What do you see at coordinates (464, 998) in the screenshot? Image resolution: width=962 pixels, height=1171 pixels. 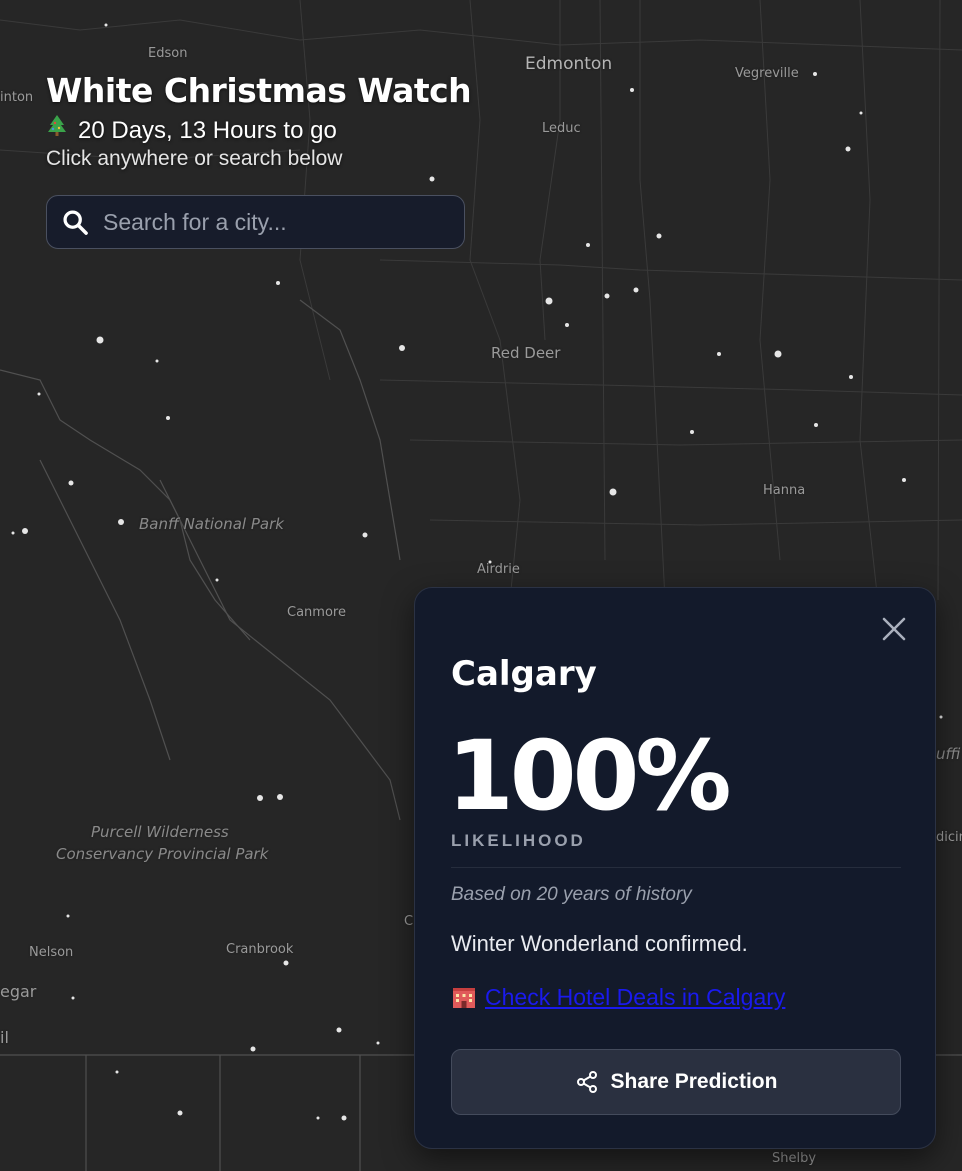 I see `hotel-icon` at bounding box center [464, 998].